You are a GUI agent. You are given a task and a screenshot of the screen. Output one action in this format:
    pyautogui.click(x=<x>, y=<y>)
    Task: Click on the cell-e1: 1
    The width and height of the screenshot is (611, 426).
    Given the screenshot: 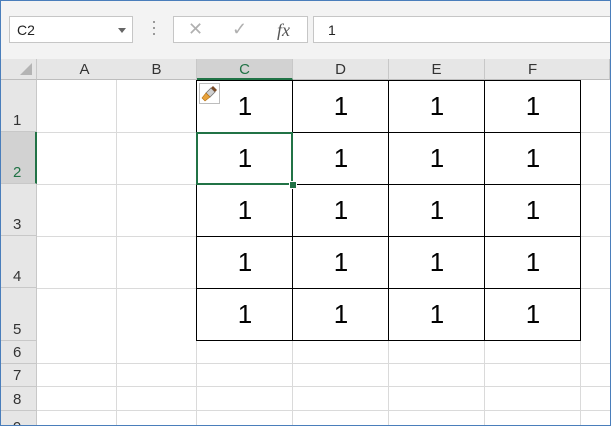 What is the action you would take?
    pyautogui.click(x=437, y=106)
    